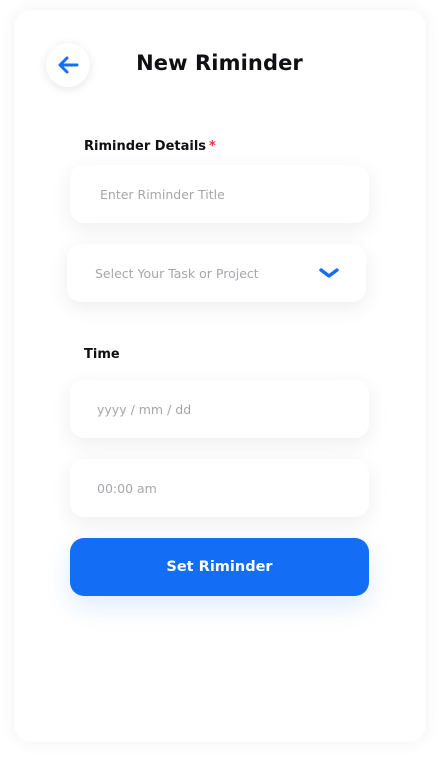 The width and height of the screenshot is (439, 759). I want to click on time-input, so click(232, 488).